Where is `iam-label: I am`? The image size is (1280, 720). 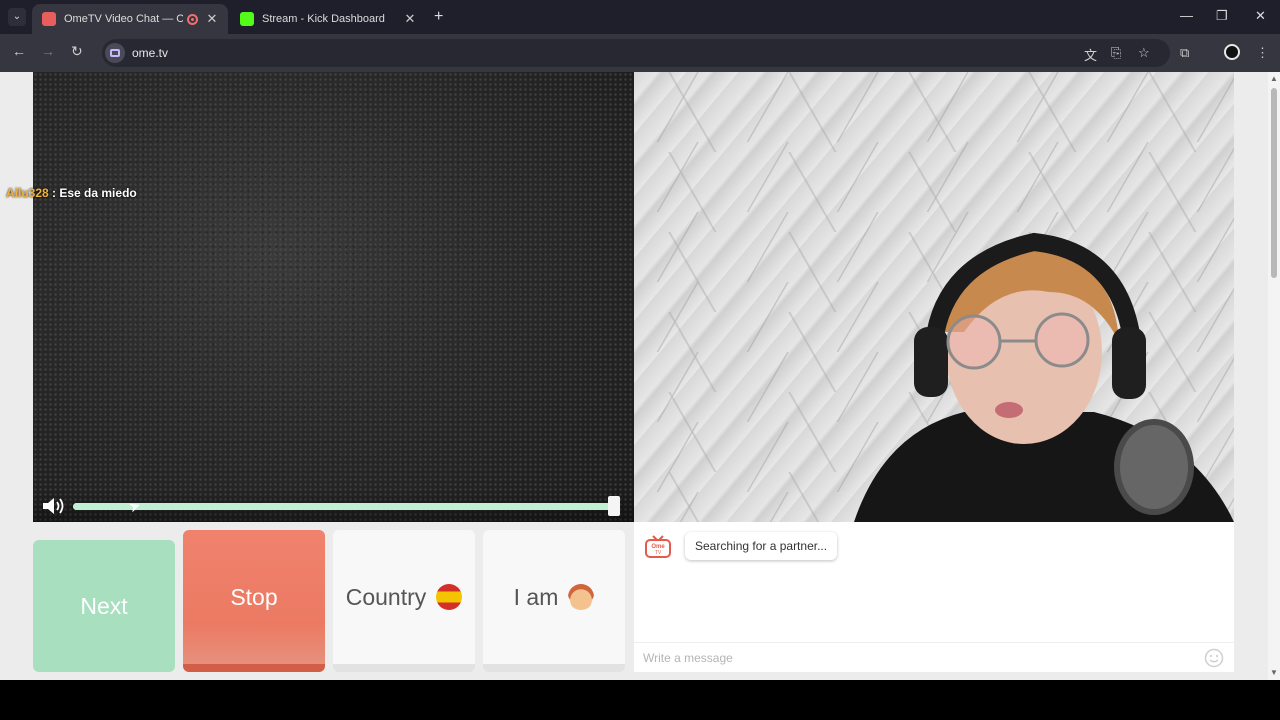 iam-label: I am is located at coordinates (536, 596).